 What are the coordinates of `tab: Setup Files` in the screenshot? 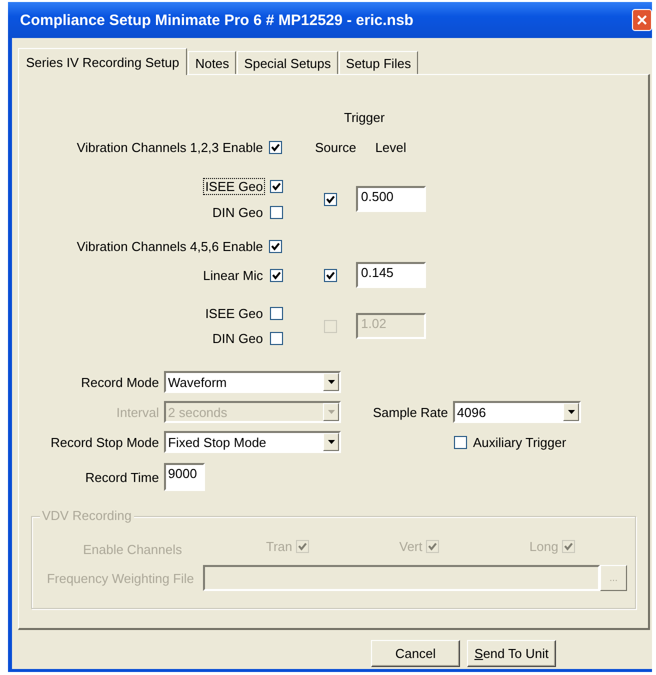 It's located at (378, 62).